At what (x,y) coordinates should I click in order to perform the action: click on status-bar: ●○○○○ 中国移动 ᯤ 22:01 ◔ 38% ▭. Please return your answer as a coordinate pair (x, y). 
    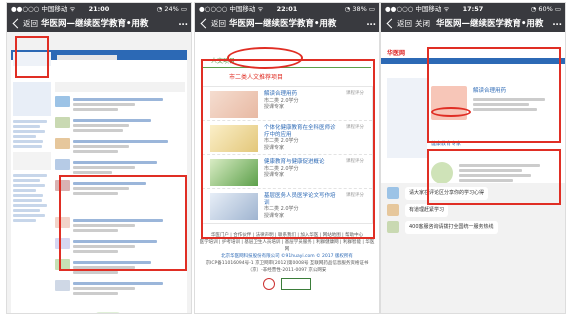
    Looking at the image, I should click on (287, 9).